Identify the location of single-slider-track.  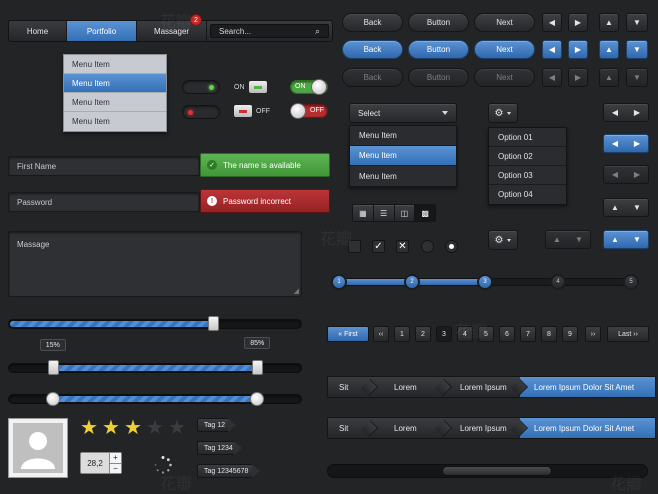
(155, 323).